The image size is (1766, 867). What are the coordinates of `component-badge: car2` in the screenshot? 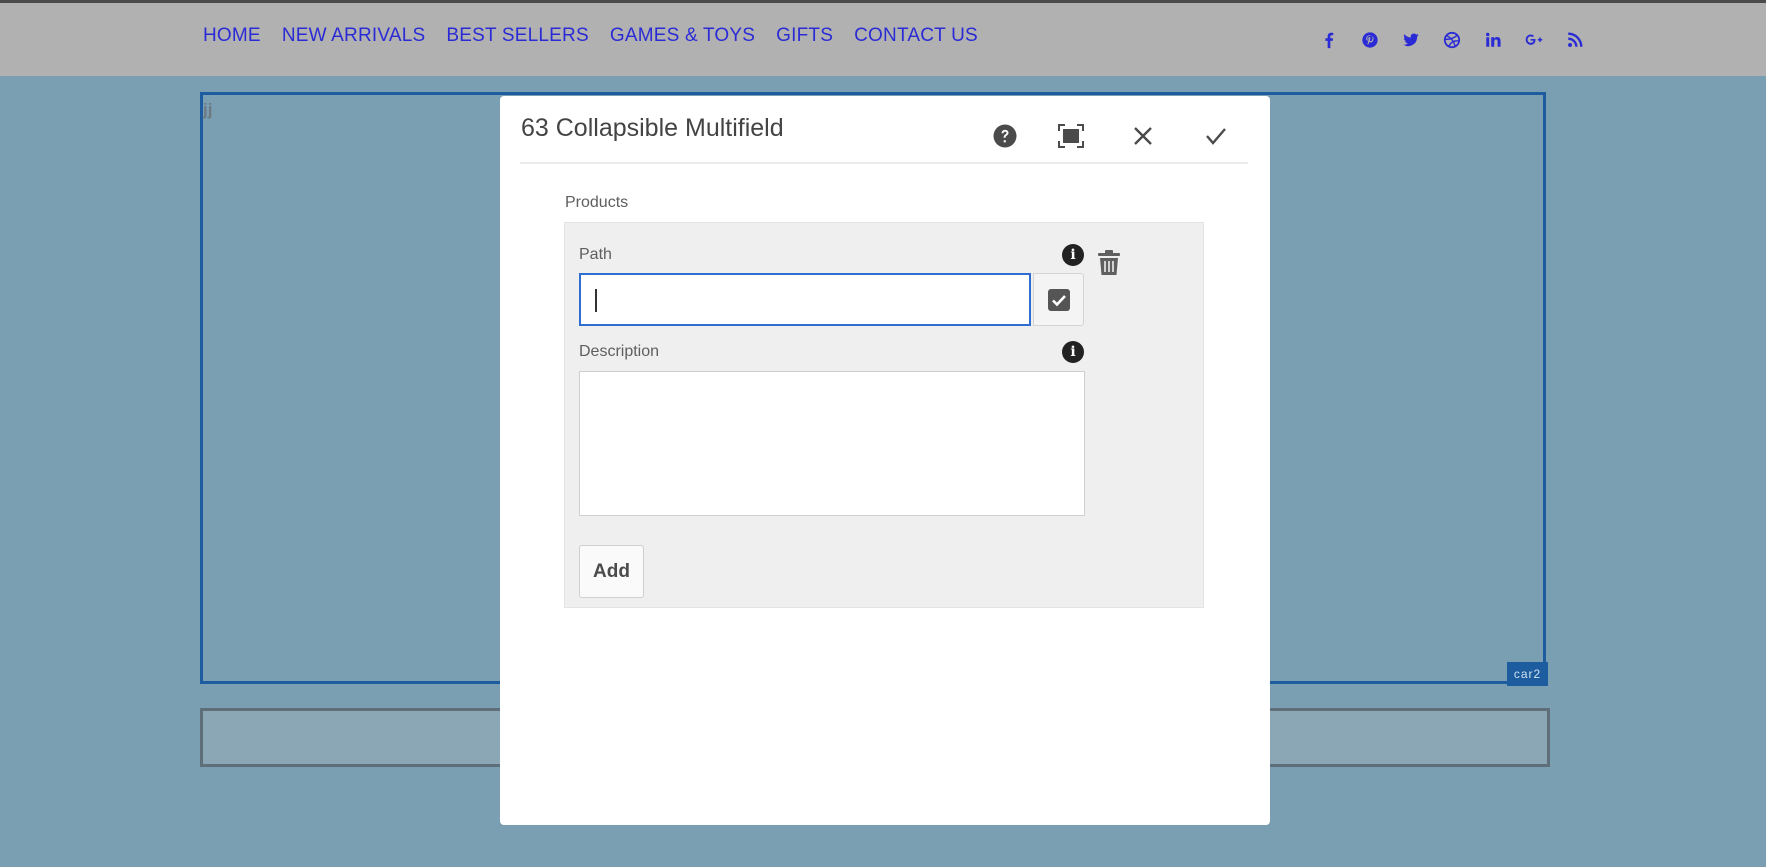 It's located at (1527, 674).